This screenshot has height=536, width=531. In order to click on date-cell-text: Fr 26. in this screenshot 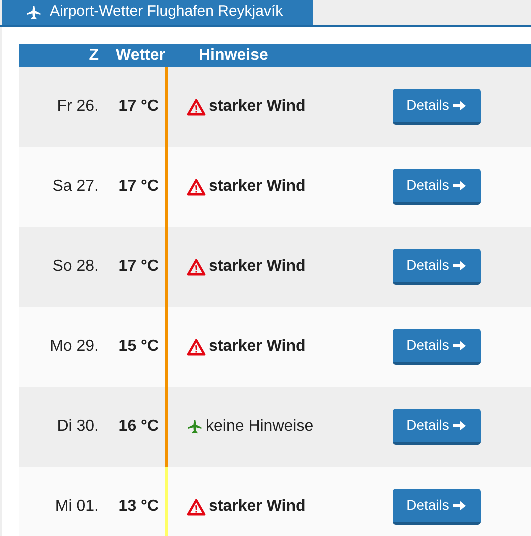, I will do `click(78, 107)`.